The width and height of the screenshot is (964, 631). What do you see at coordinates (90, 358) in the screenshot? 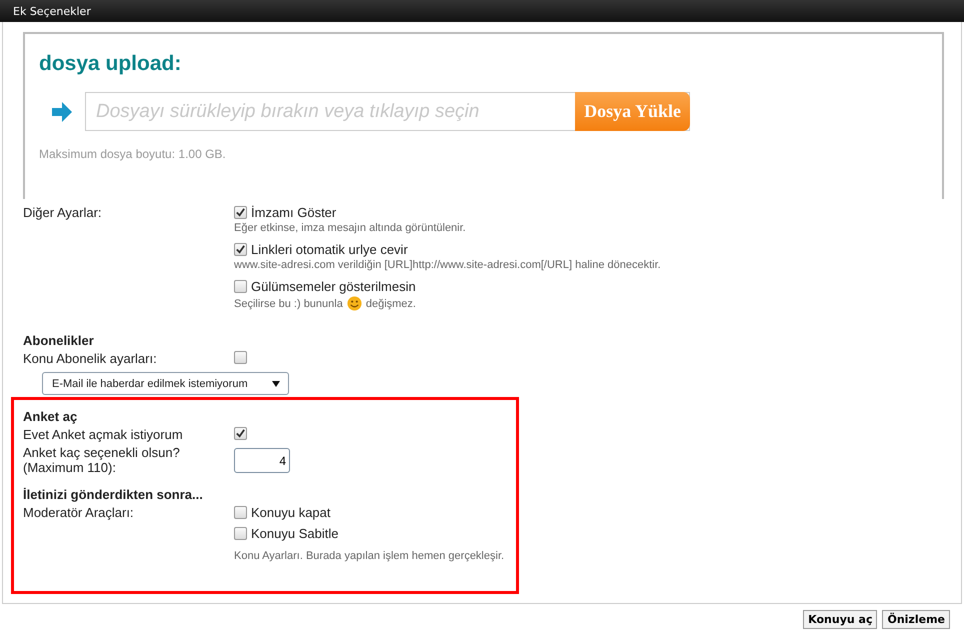
I see `setting-label: Konu Abonelik ayarları:` at bounding box center [90, 358].